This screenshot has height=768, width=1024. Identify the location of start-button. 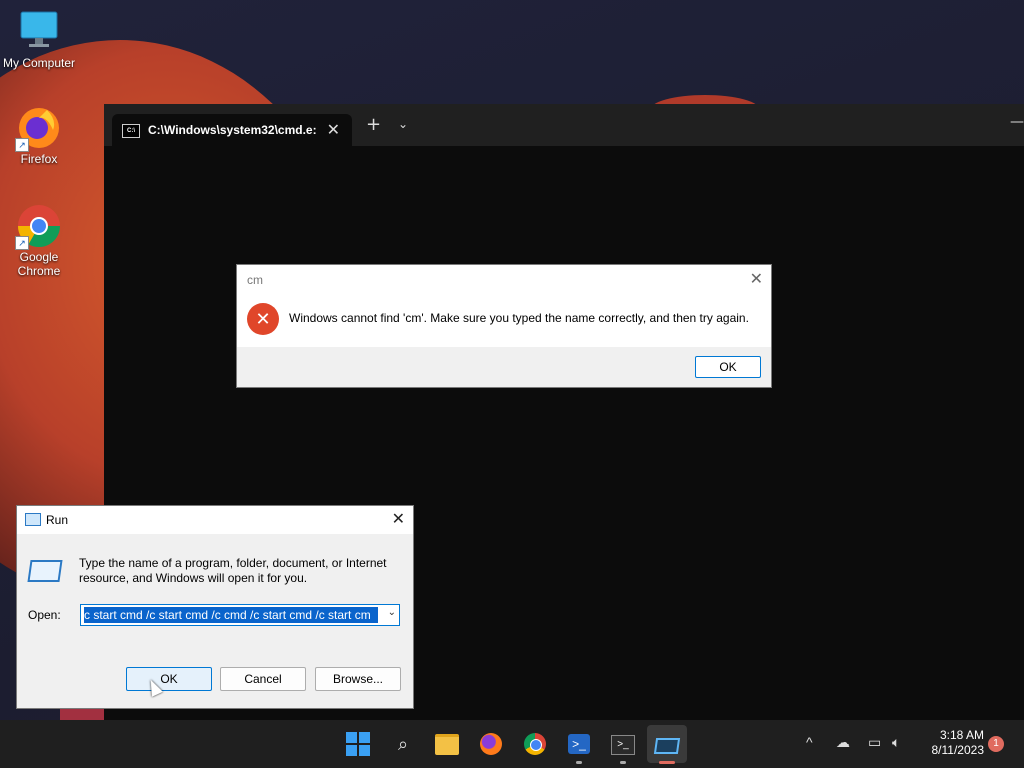
(358, 744).